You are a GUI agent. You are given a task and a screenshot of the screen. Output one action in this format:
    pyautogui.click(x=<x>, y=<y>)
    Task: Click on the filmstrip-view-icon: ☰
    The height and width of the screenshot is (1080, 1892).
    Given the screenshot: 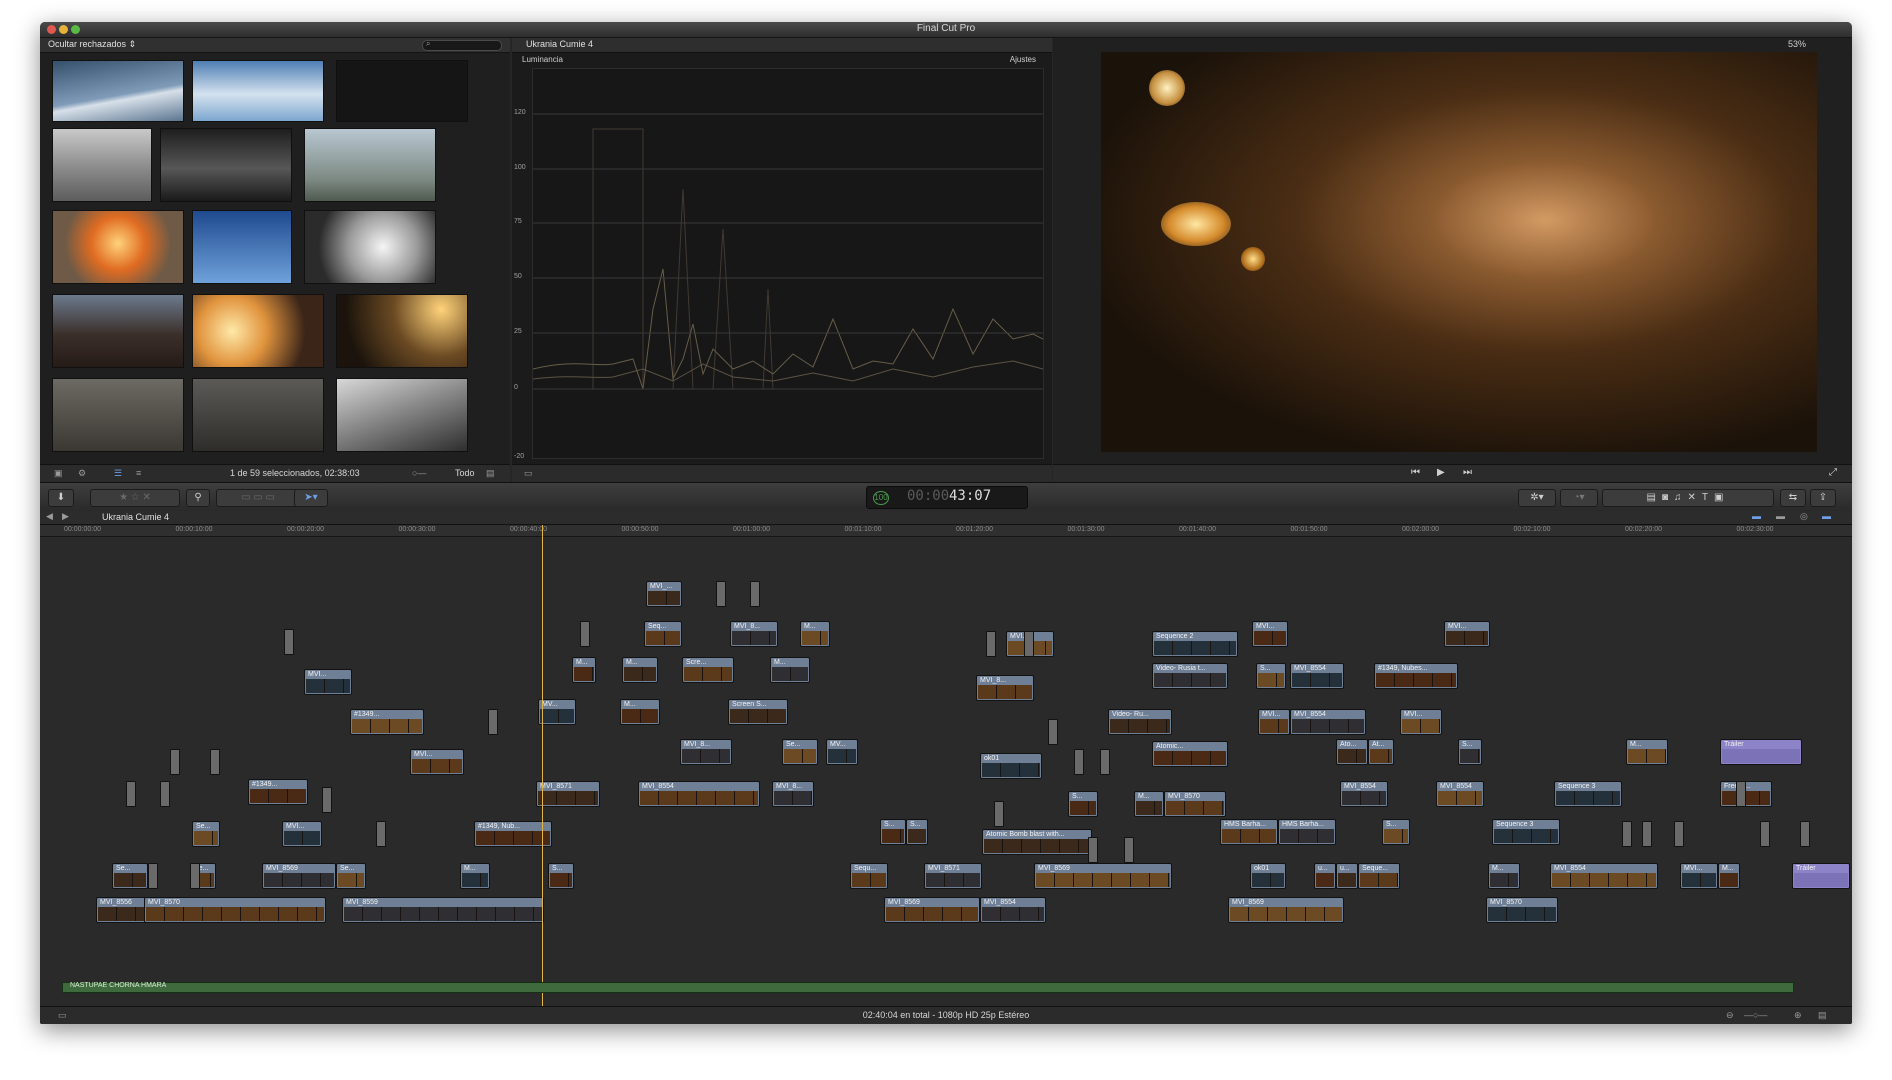 What is the action you would take?
    pyautogui.click(x=120, y=473)
    